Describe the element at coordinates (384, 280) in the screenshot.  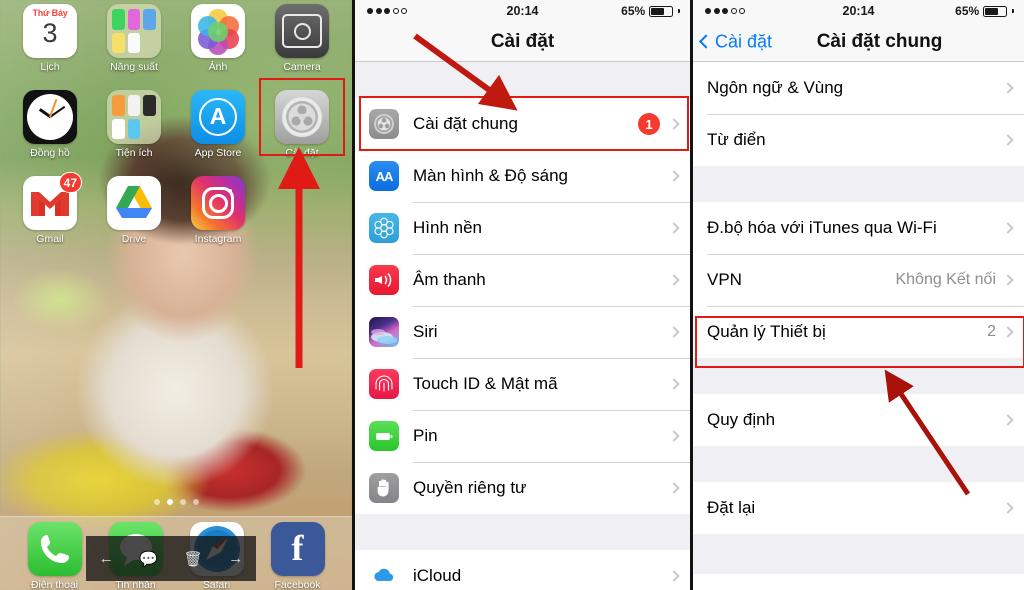
I see `sound-speaker-icon` at that location.